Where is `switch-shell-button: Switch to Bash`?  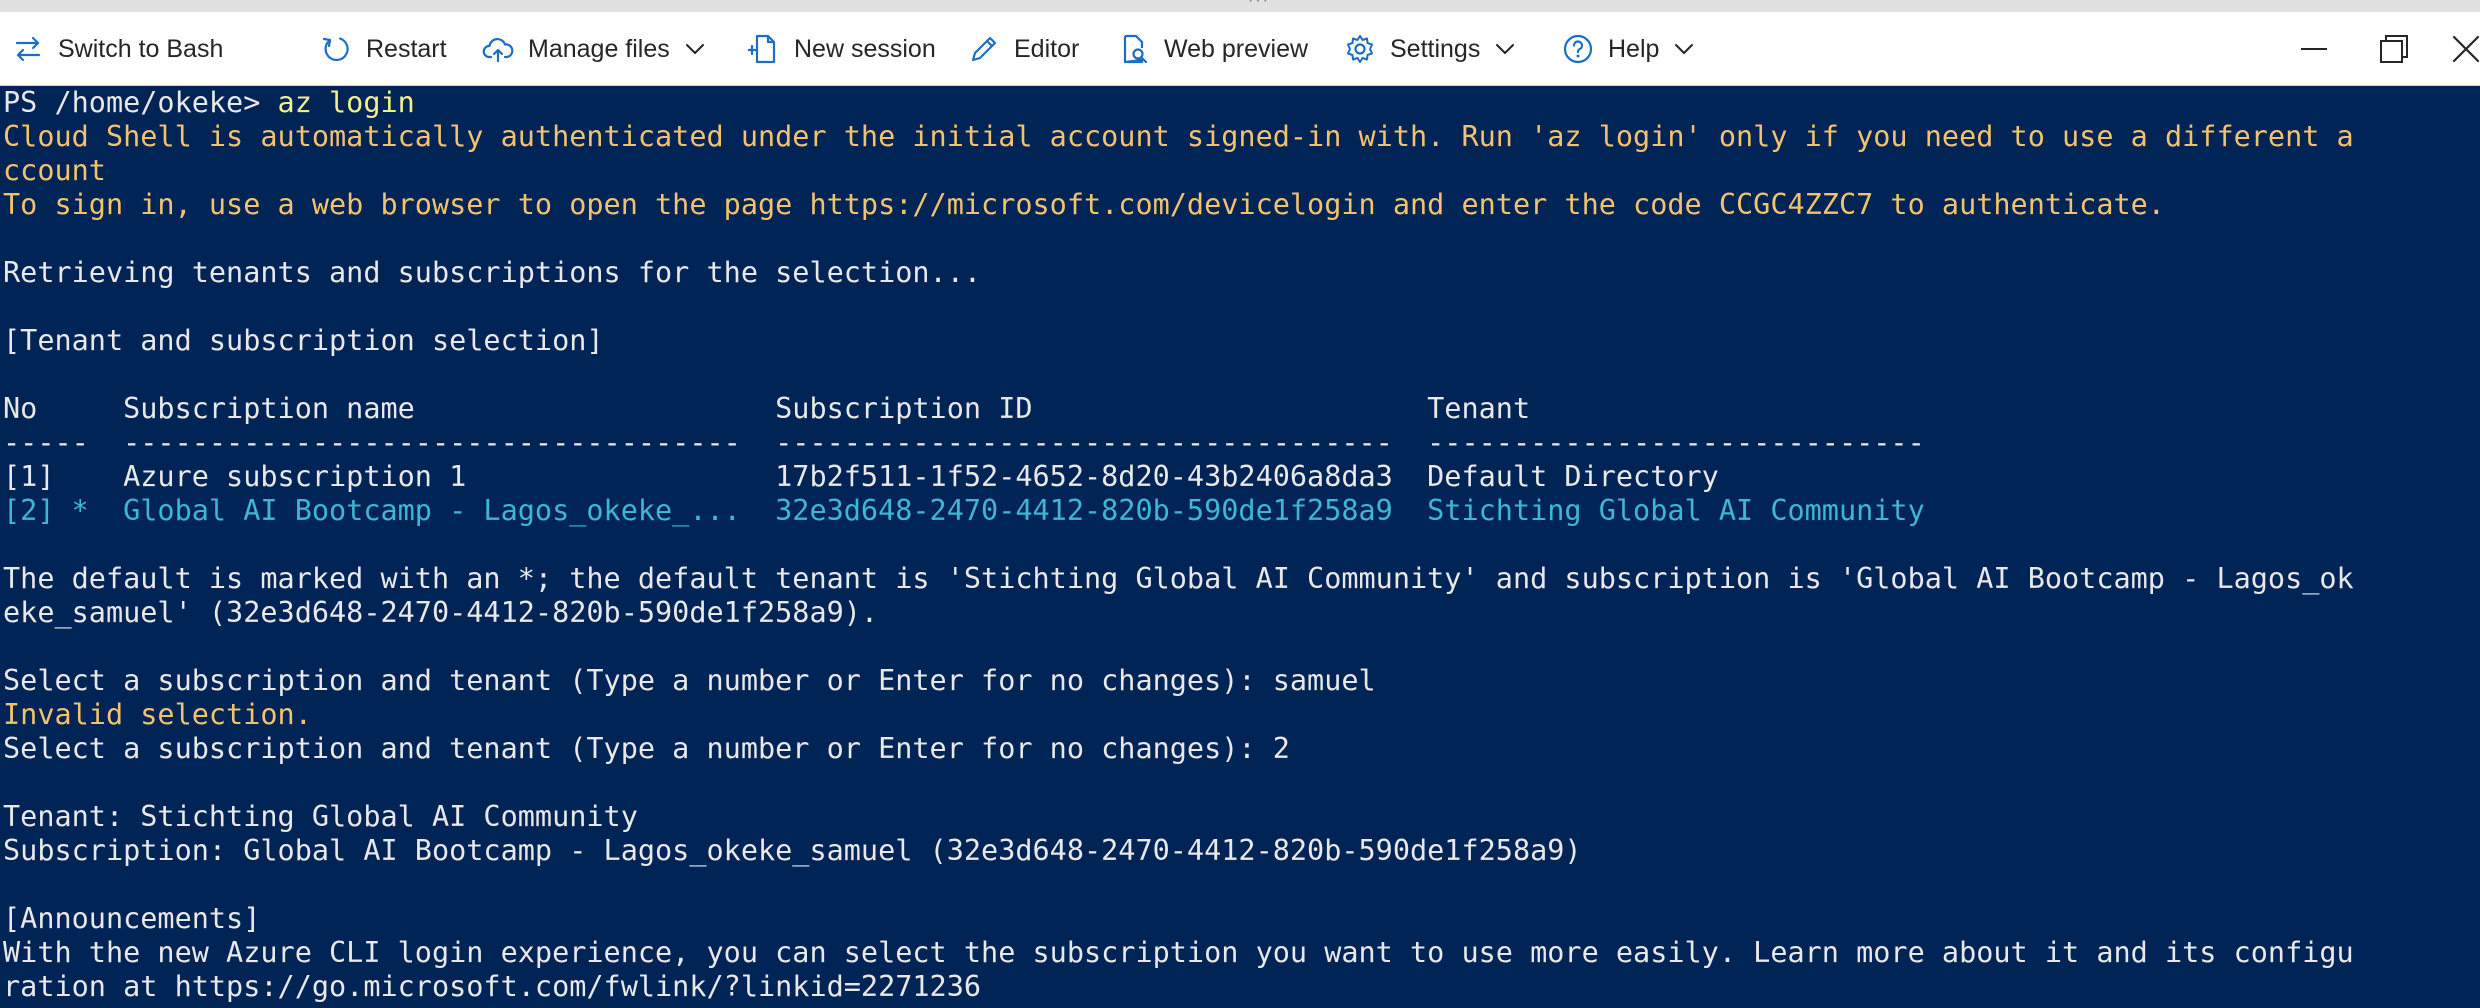 switch-shell-button: Switch to Bash is located at coordinates (117, 49).